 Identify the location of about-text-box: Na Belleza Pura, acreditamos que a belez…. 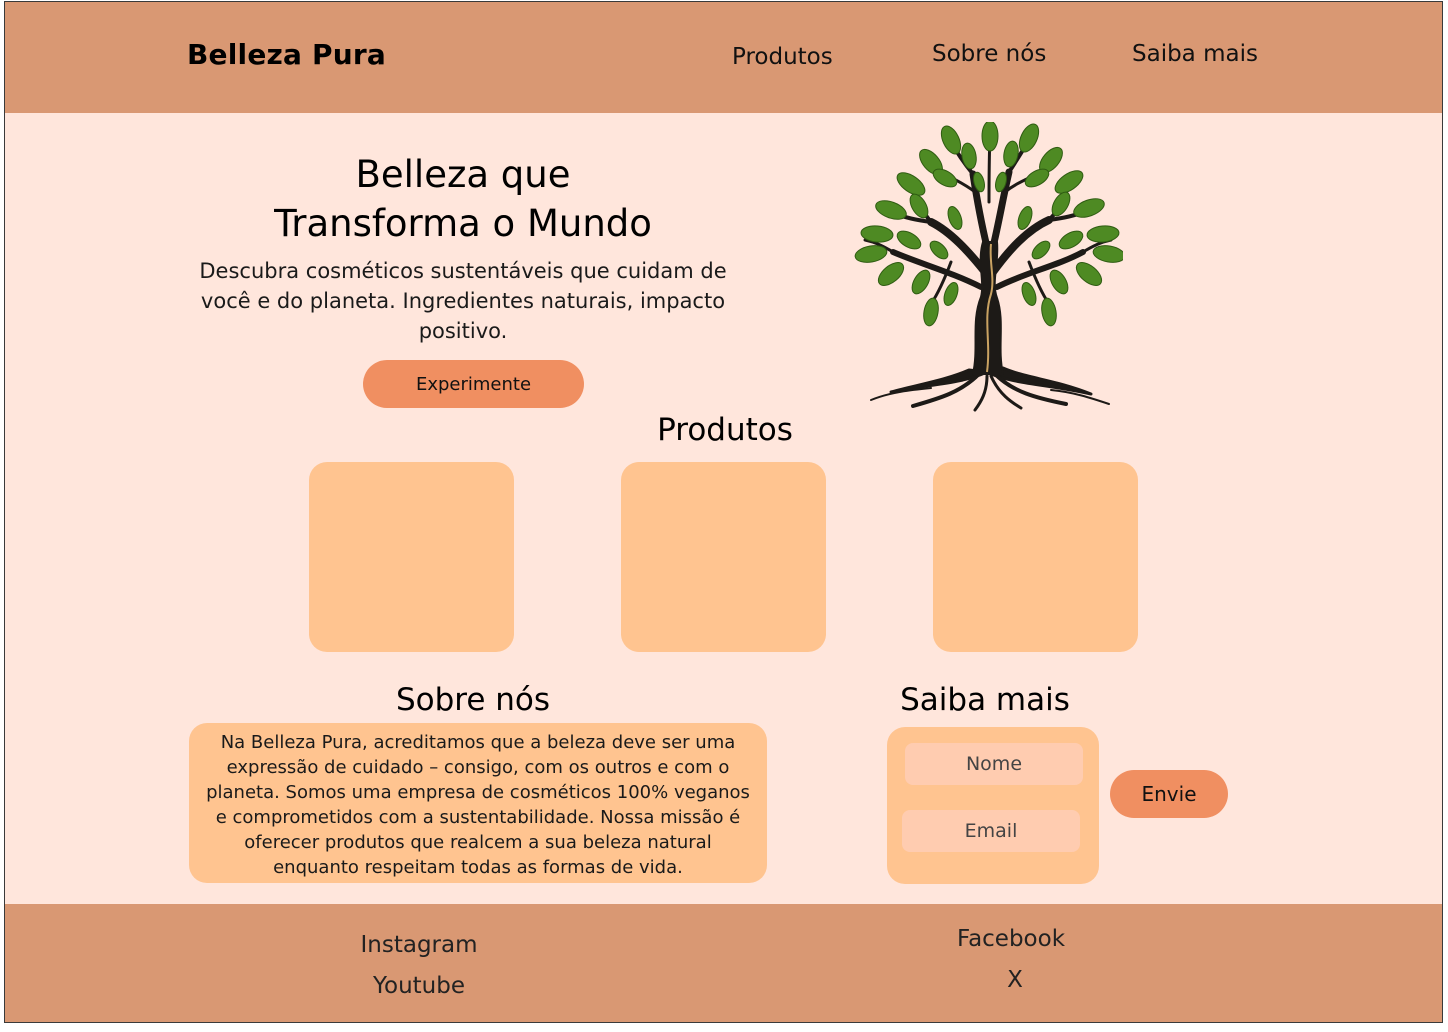
(478, 803).